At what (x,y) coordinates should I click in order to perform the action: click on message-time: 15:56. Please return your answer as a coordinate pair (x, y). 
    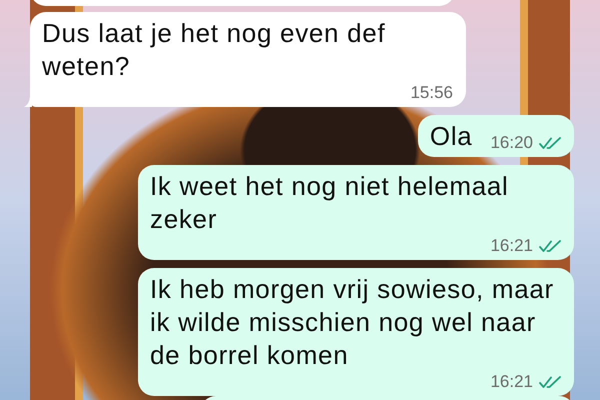
    Looking at the image, I should click on (431, 93).